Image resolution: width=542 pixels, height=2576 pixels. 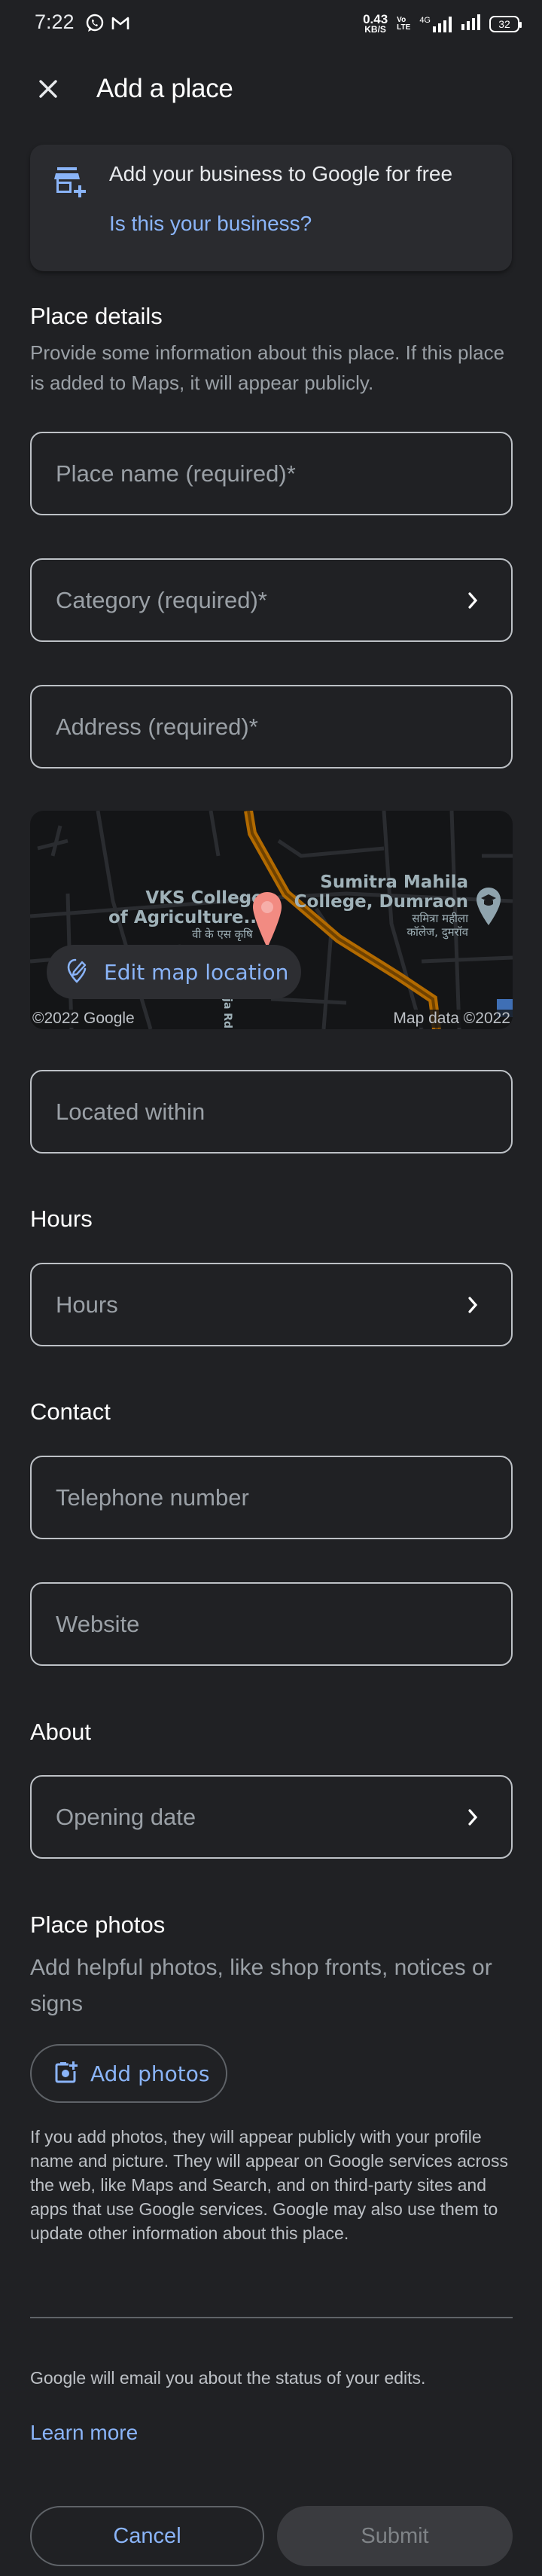 I want to click on place-photos-heading: Place photos, so click(x=98, y=1925).